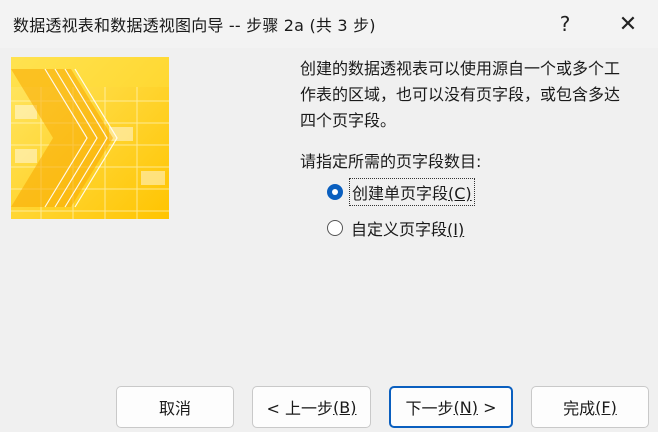  I want to click on custom-page-field-label: 自定义页字段(I), so click(408, 229).